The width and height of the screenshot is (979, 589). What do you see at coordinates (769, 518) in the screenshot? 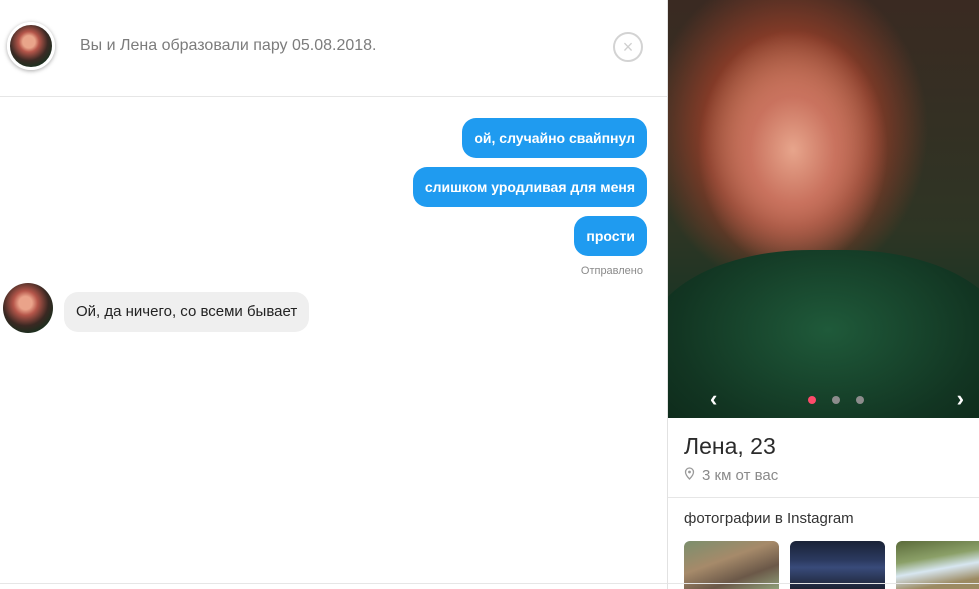
I see `instagram-section-title: фотографии в Instagram` at bounding box center [769, 518].